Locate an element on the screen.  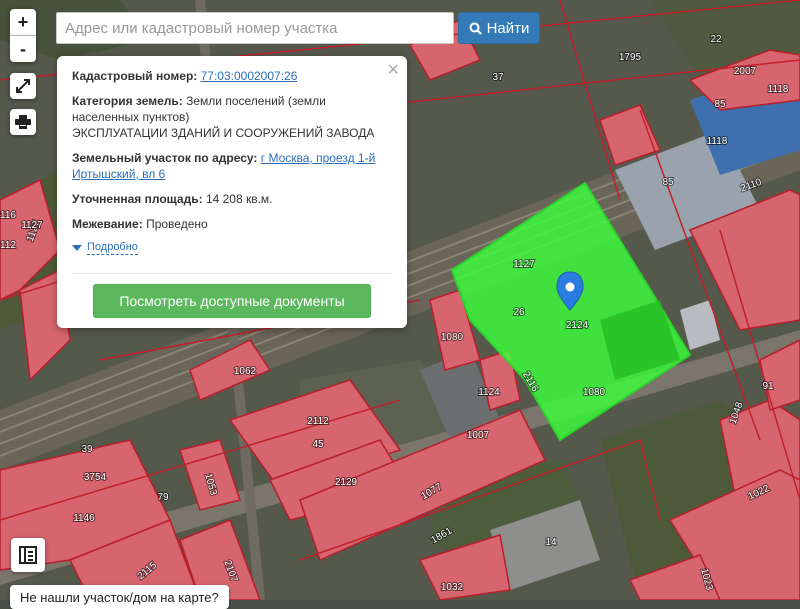
legend-button is located at coordinates (28, 555).